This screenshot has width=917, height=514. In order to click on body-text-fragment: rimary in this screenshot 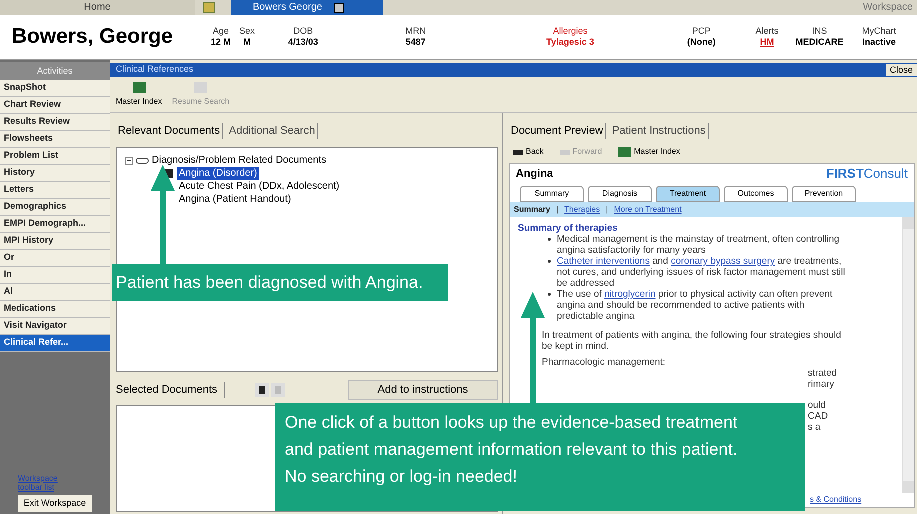, I will do `click(822, 384)`.